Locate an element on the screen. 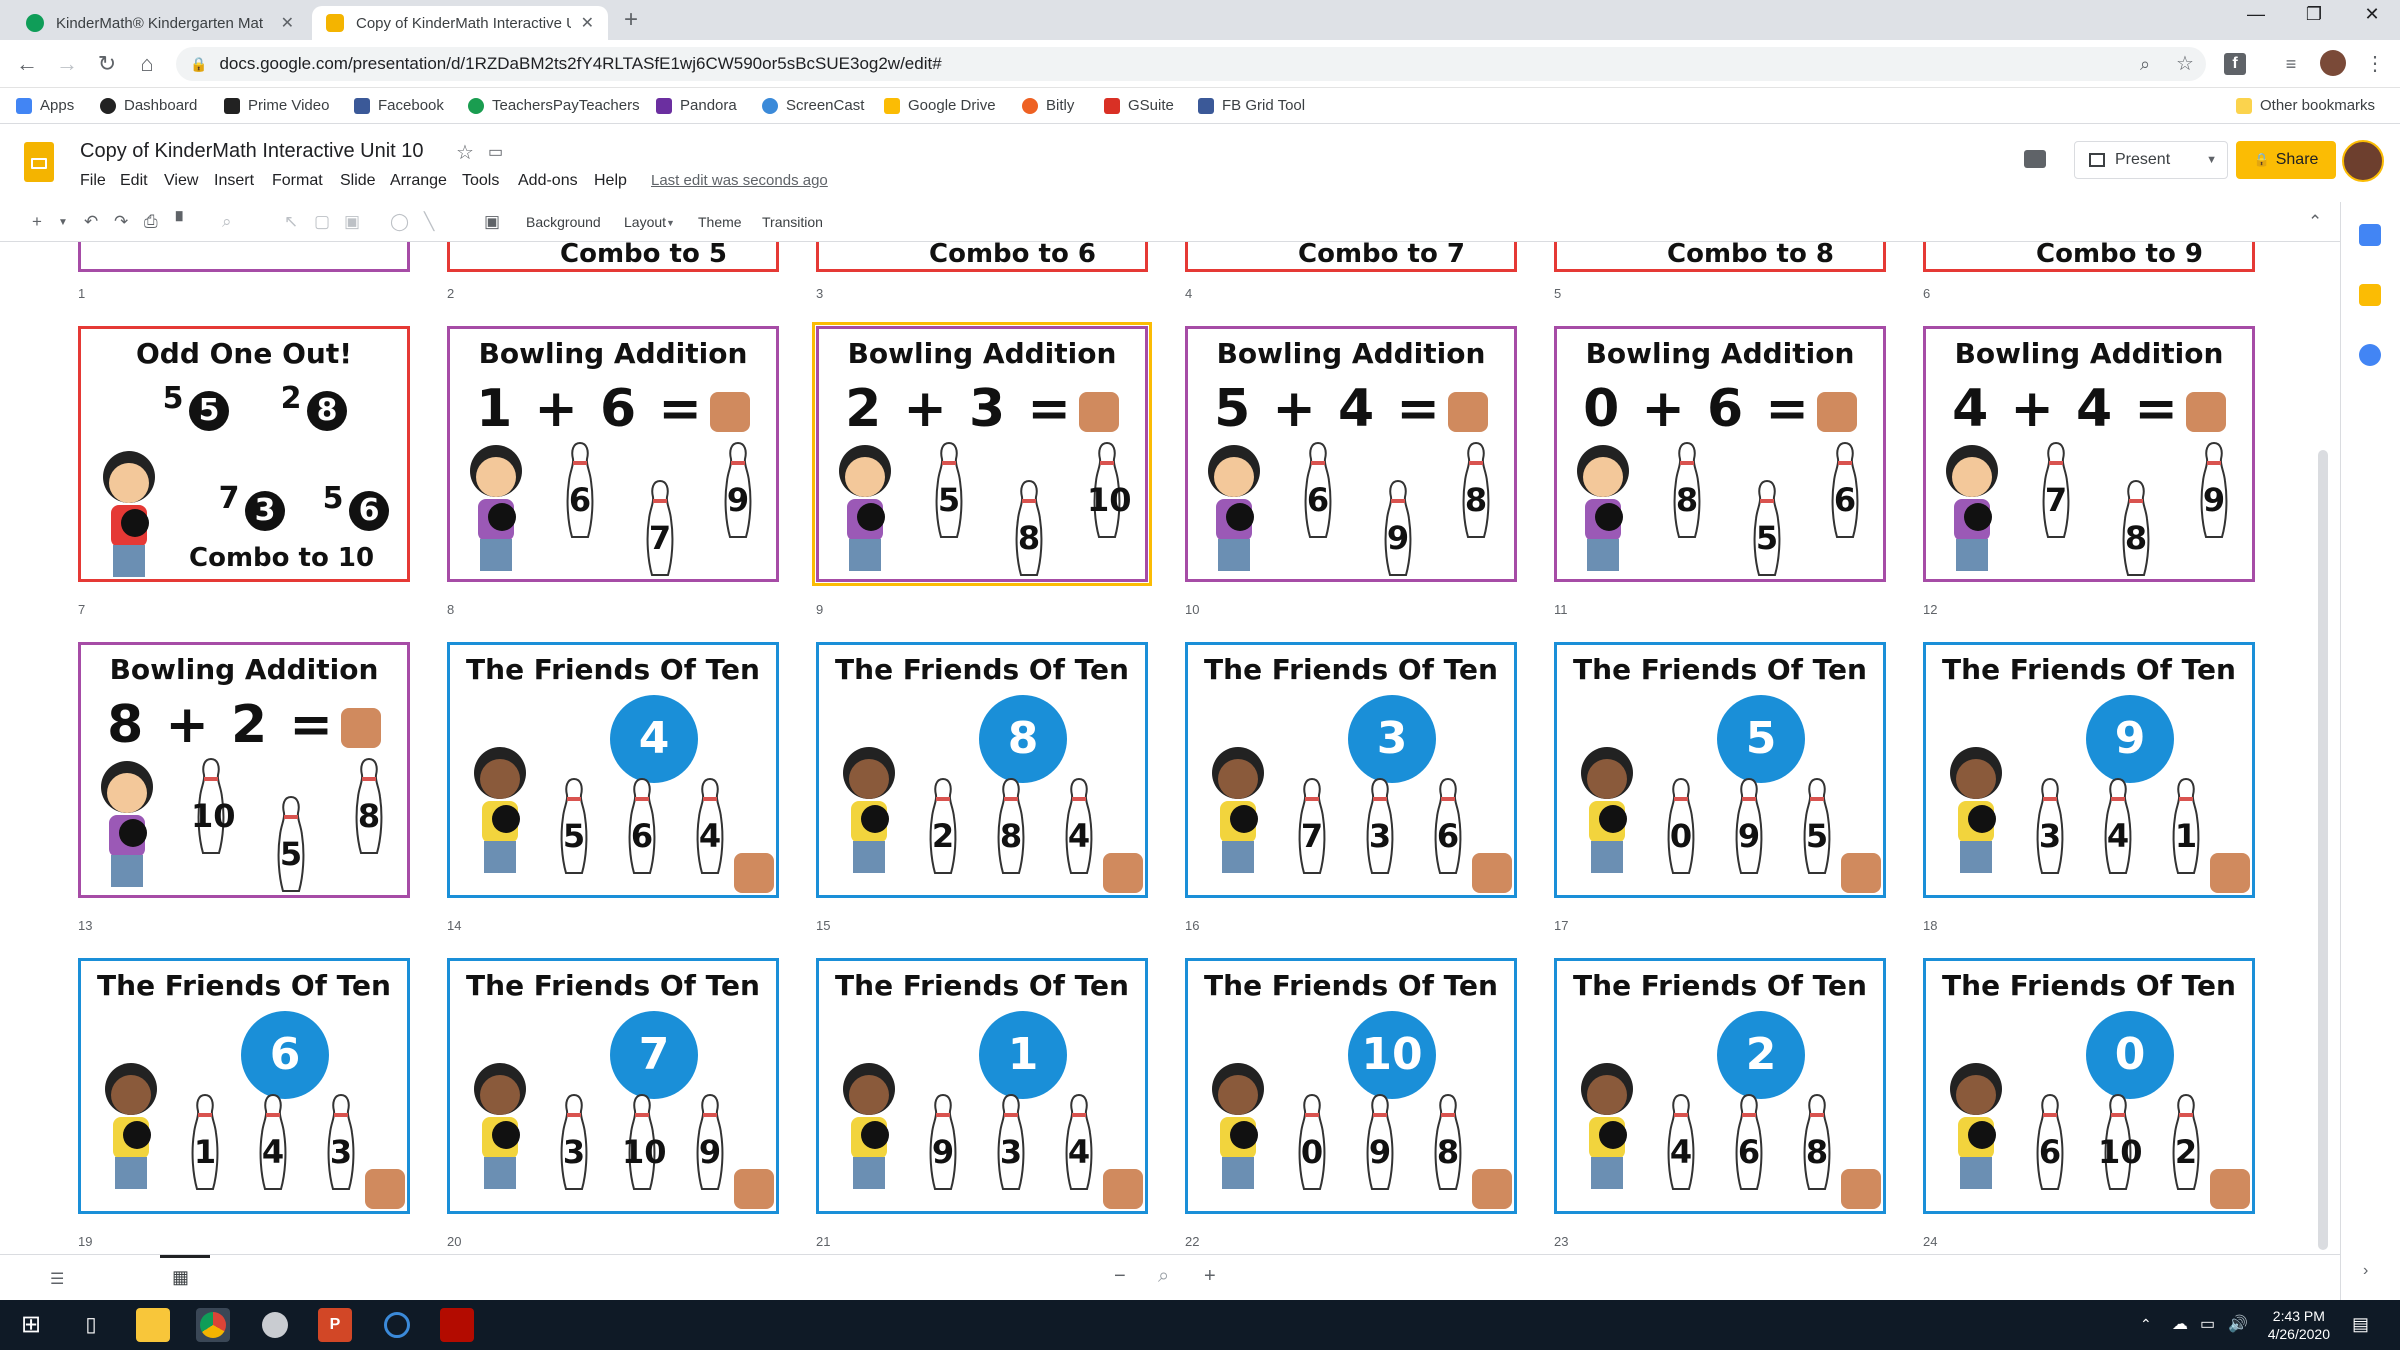 Image resolution: width=2400 pixels, height=1350 pixels. keep-icon is located at coordinates (2370, 295).